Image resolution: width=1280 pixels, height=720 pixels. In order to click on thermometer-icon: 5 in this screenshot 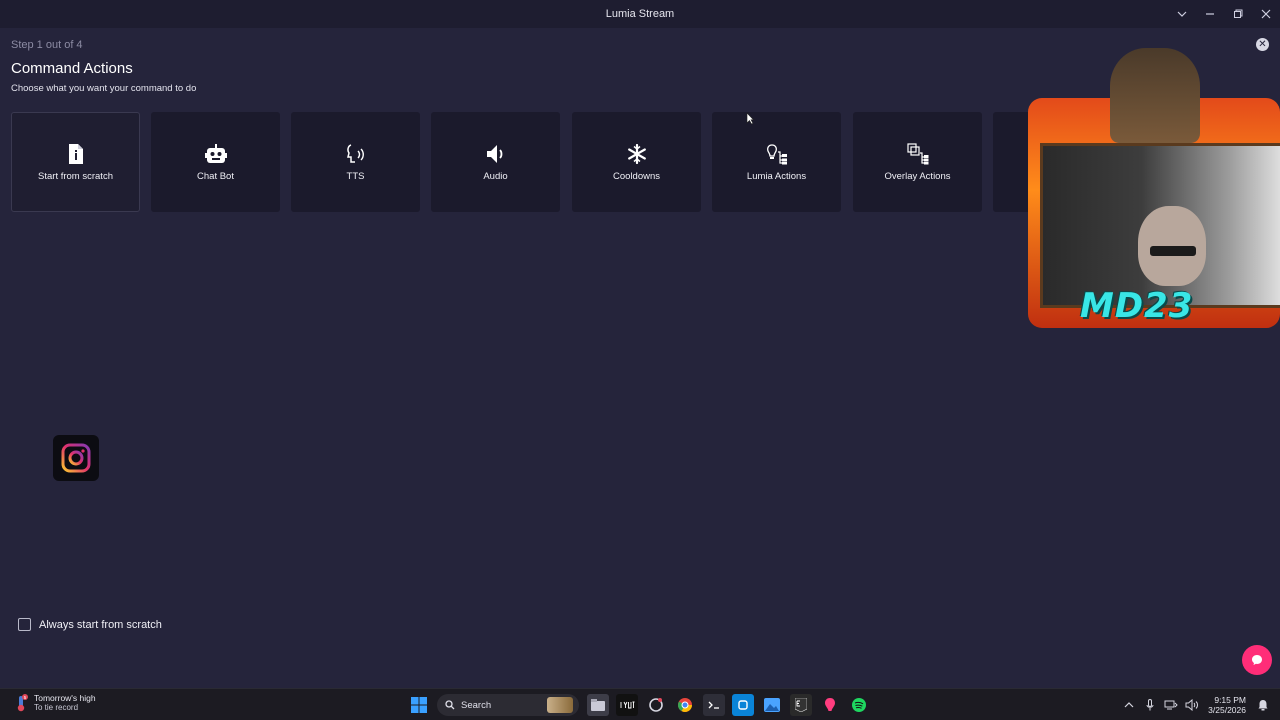, I will do `click(22, 702)`.